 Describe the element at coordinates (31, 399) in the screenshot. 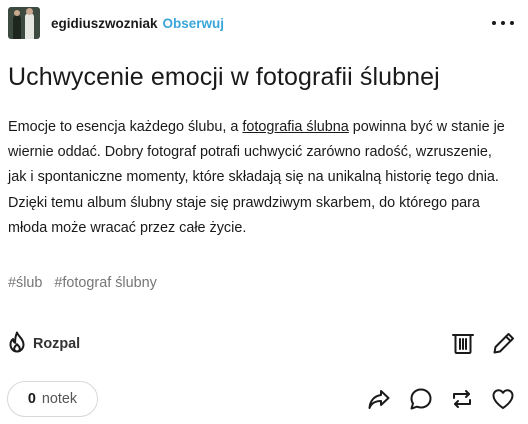

I see `notes-count: 0` at that location.